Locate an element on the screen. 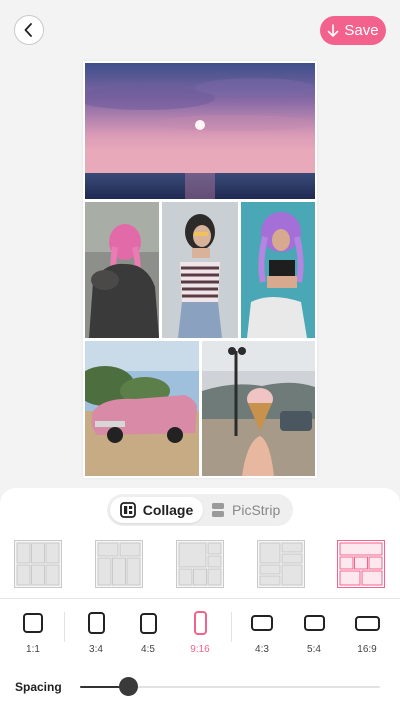  ratio-4-3-icon is located at coordinates (262, 623).